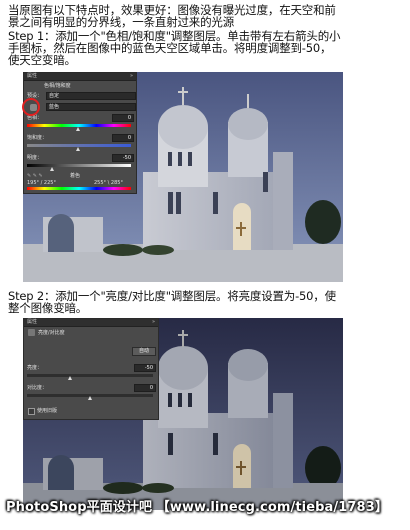  Describe the element at coordinates (37, 388) in the screenshot. I see `contrast-label: 对比度：` at that location.